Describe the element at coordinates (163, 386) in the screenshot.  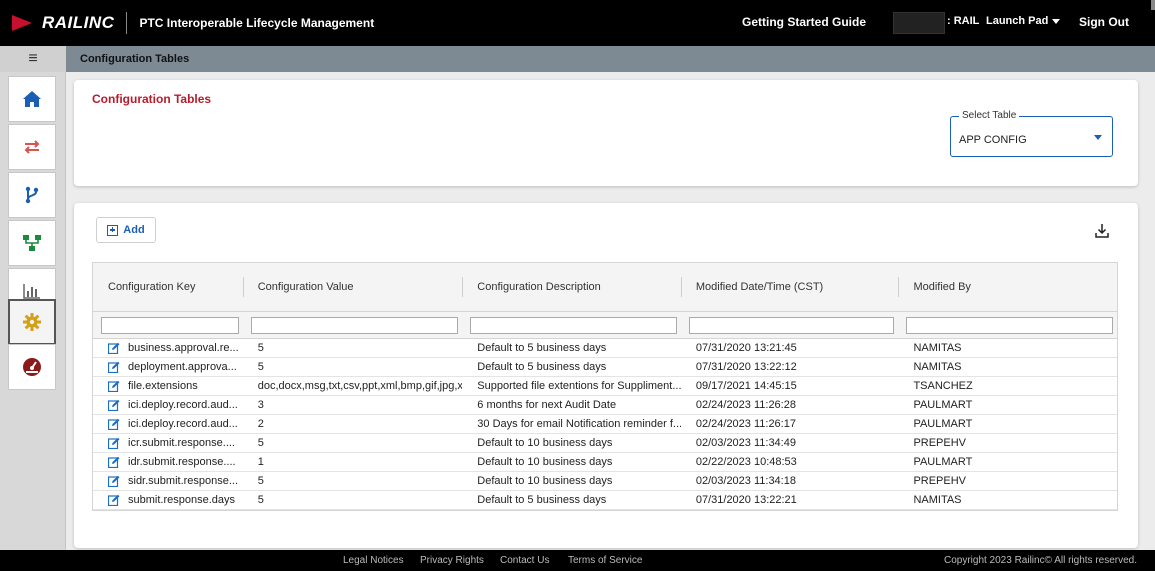
I see `cell-key-text: file.extensions` at that location.